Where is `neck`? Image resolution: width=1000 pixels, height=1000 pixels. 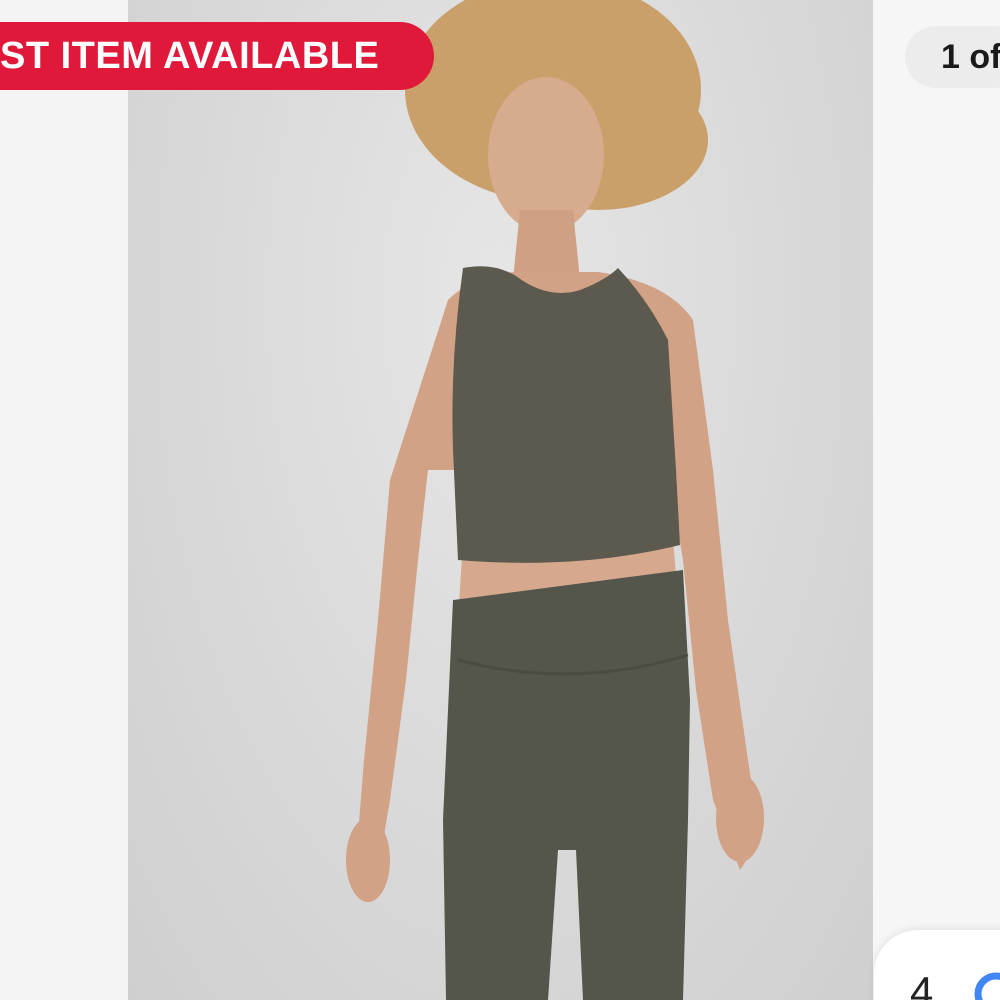
neck is located at coordinates (546, 245).